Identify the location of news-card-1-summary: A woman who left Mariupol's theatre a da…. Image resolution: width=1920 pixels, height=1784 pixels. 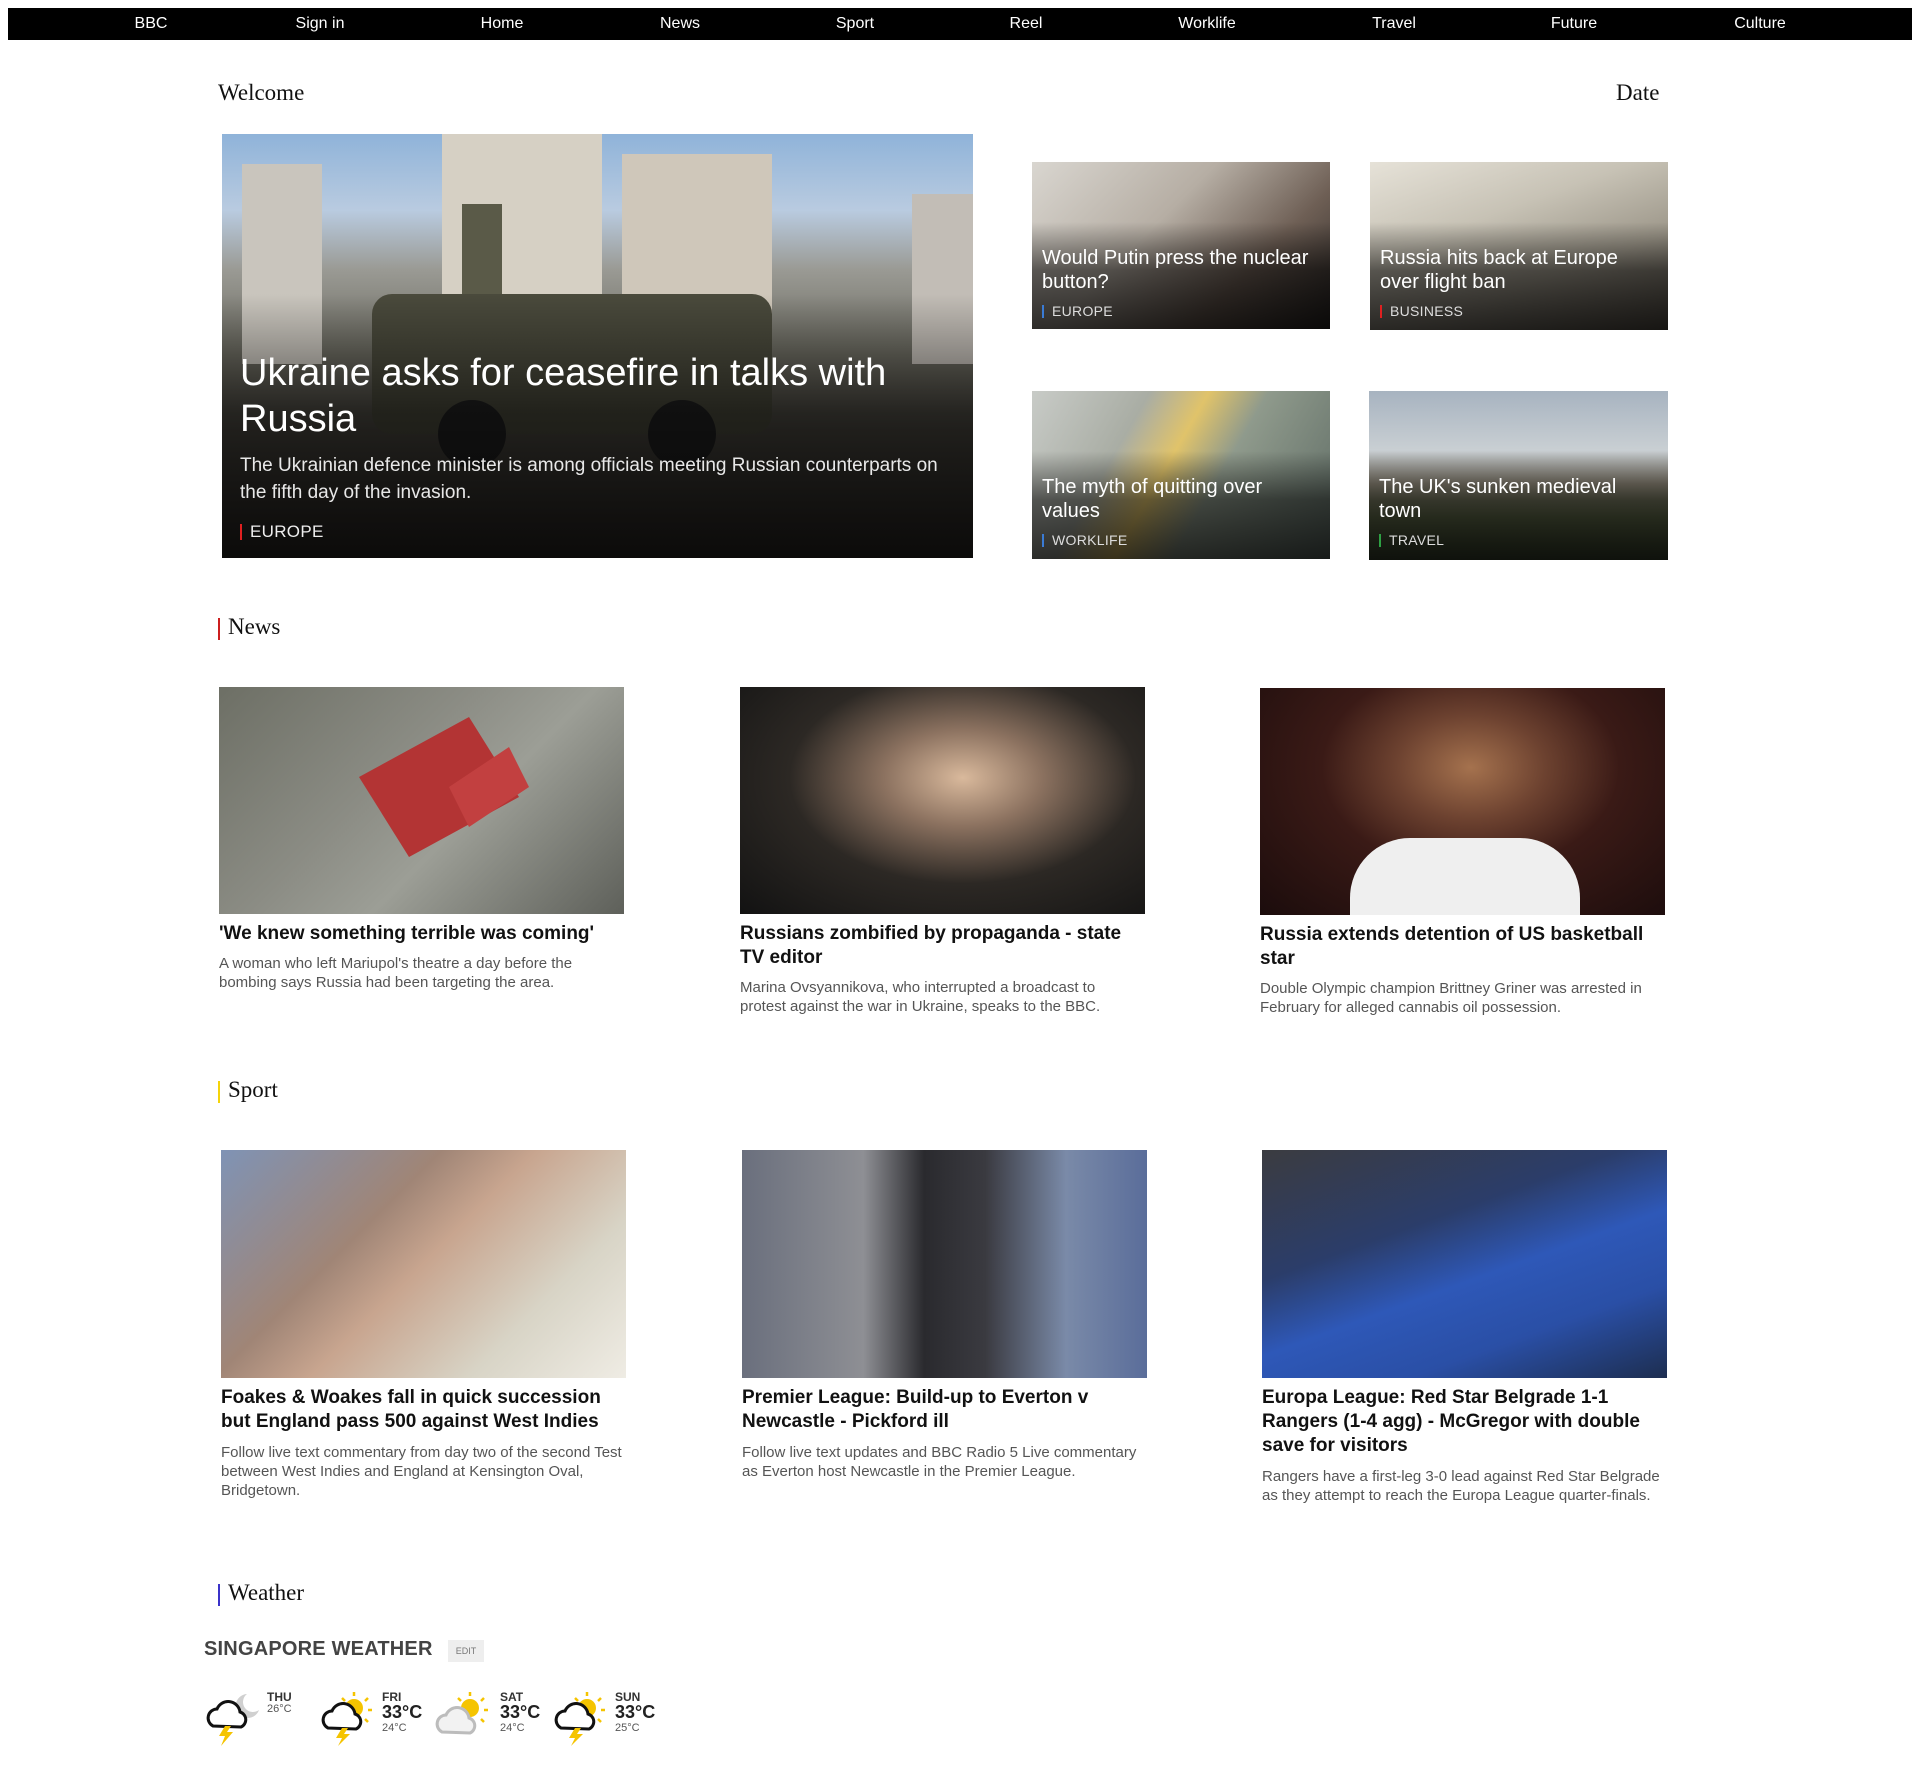
(396, 973).